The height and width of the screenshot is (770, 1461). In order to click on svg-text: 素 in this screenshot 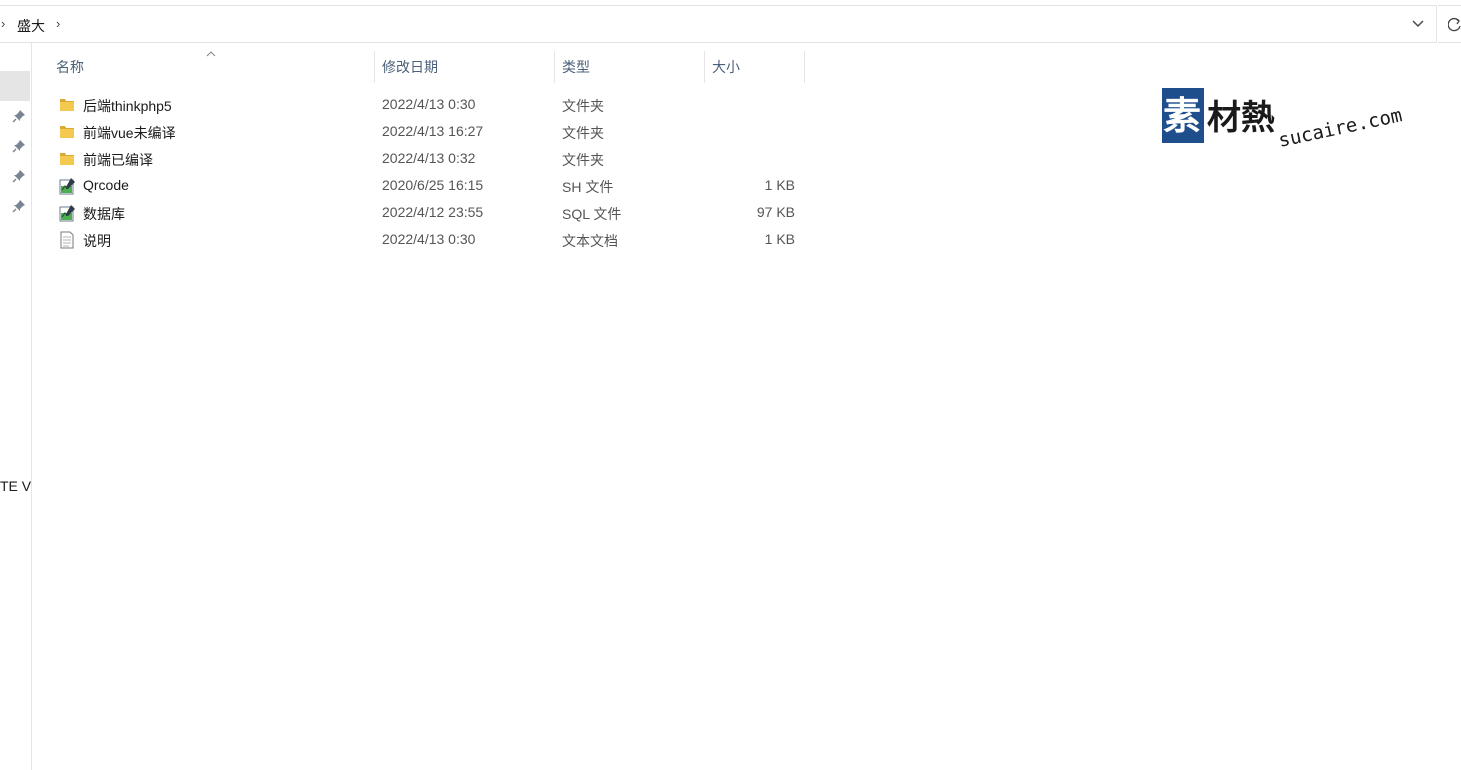, I will do `click(1182, 116)`.